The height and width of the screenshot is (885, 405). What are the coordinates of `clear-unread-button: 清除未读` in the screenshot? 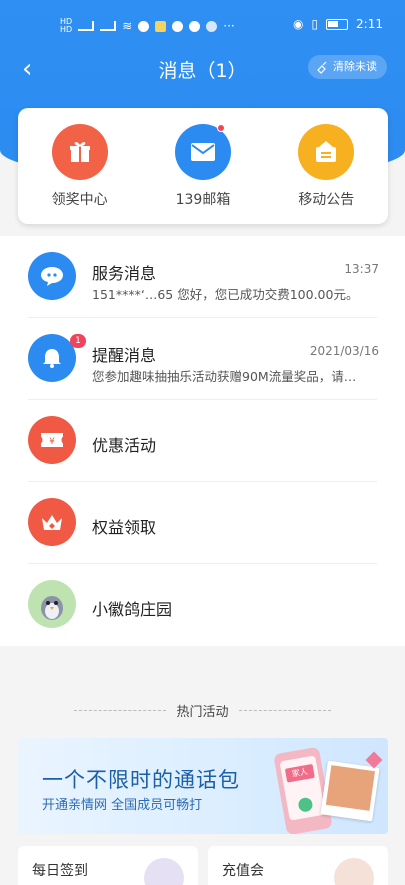 It's located at (347, 67).